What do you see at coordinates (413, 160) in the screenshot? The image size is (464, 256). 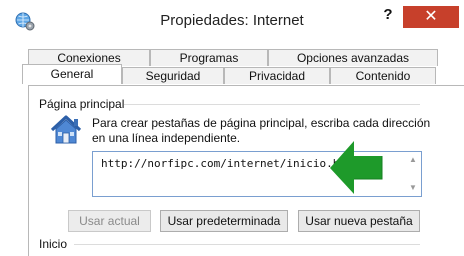 I see `scroll-up-icon: ▲` at bounding box center [413, 160].